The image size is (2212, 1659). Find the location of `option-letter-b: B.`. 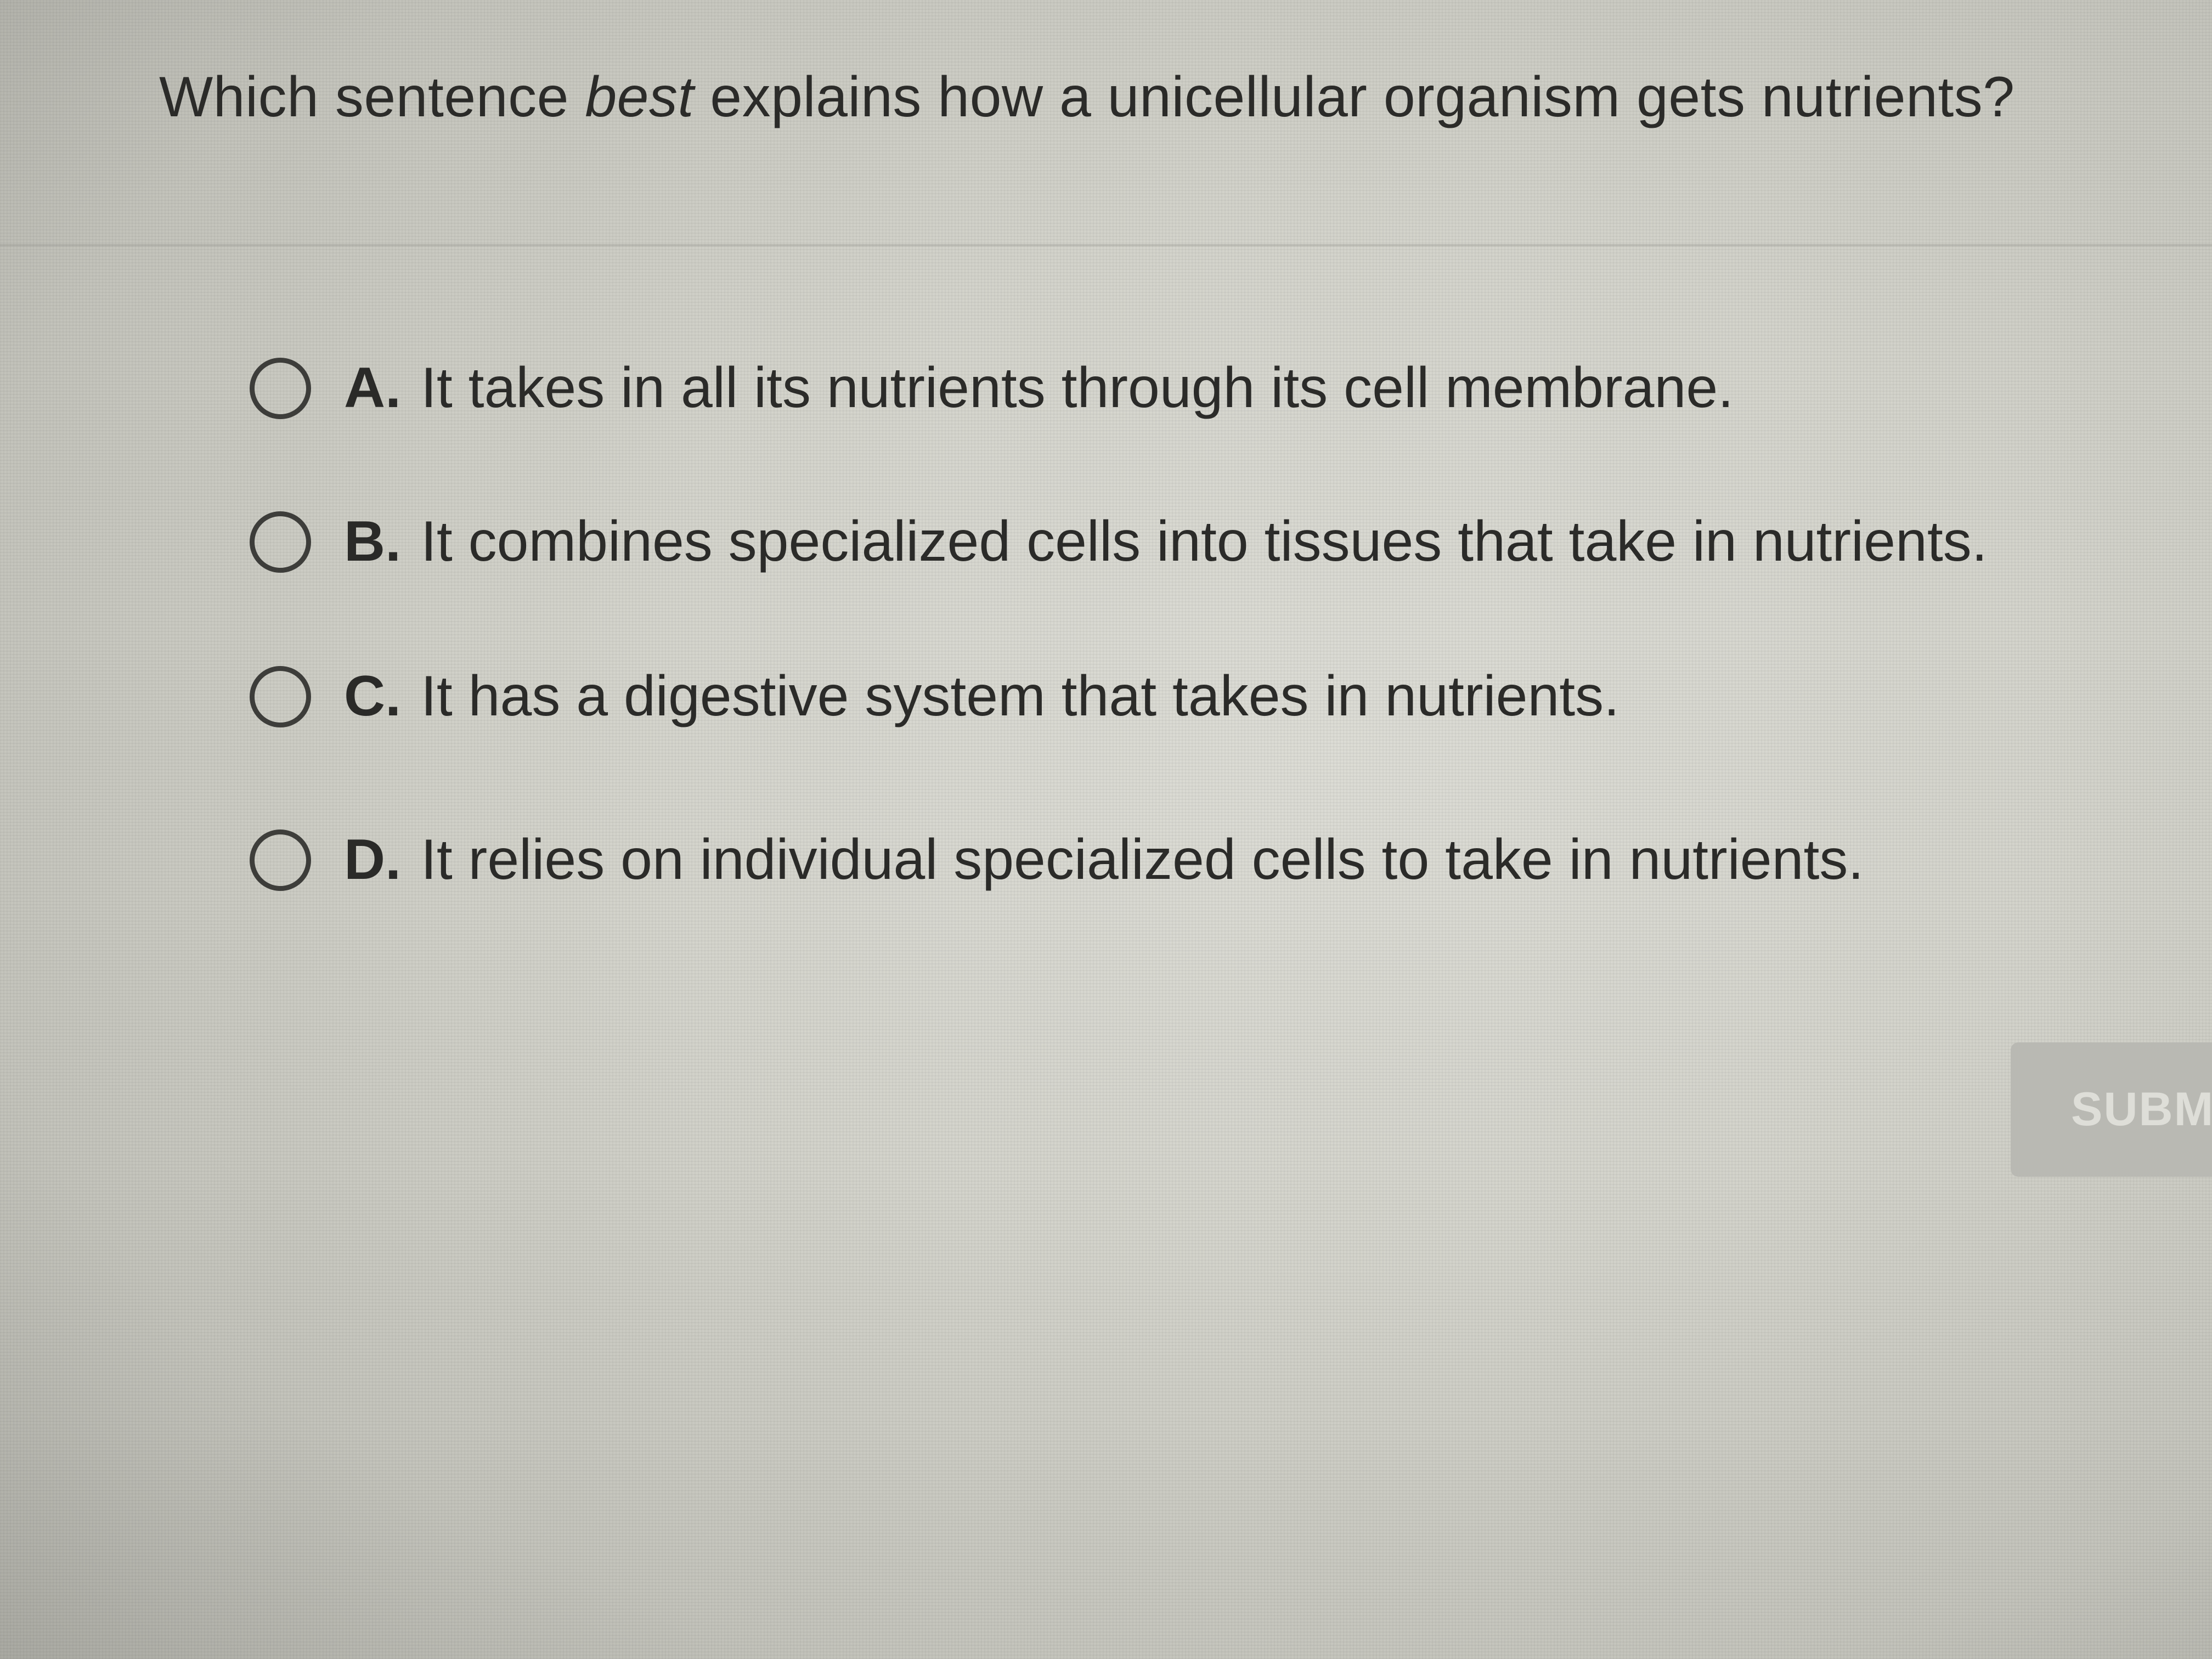

option-letter-b: B. is located at coordinates (373, 541).